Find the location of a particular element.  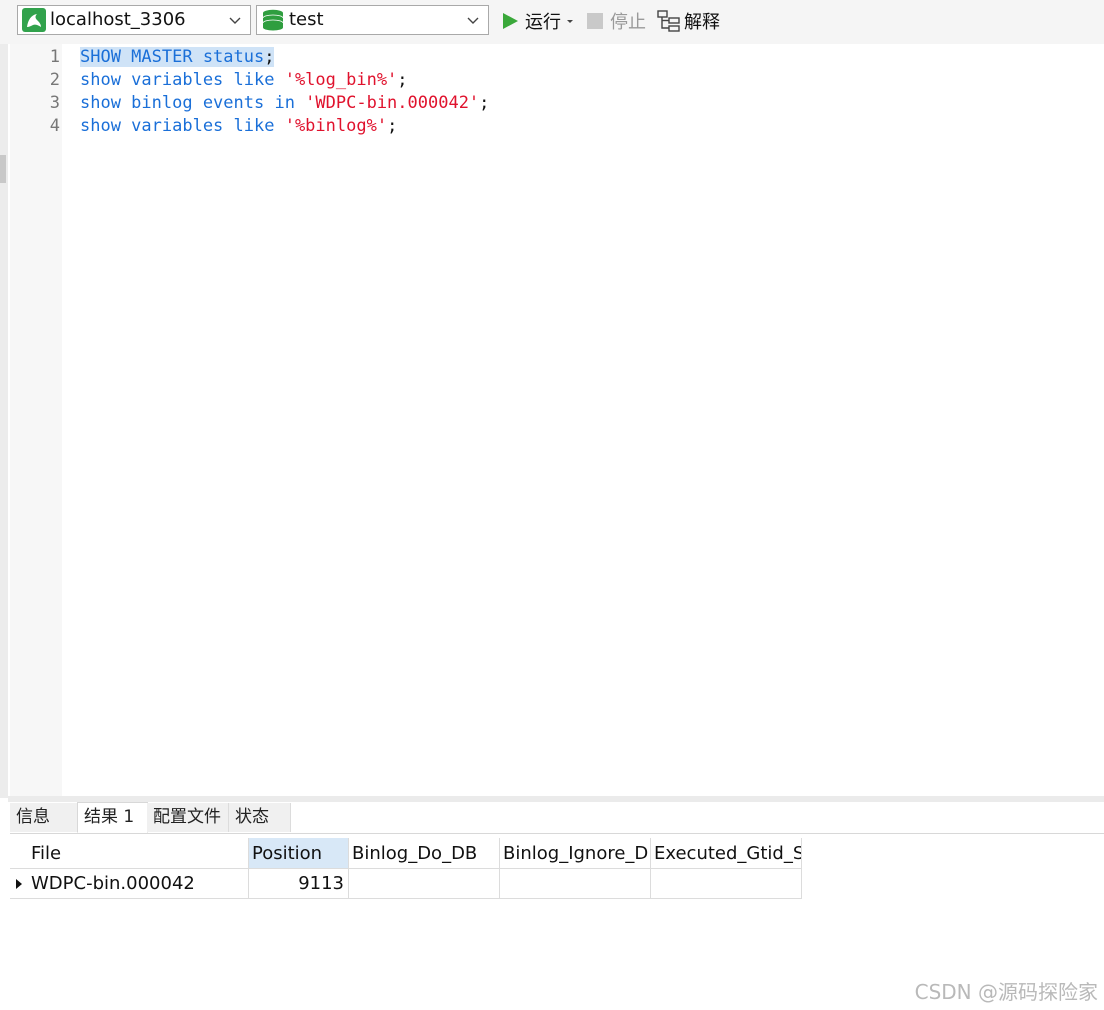

run-button: 运行 is located at coordinates (538, 21).